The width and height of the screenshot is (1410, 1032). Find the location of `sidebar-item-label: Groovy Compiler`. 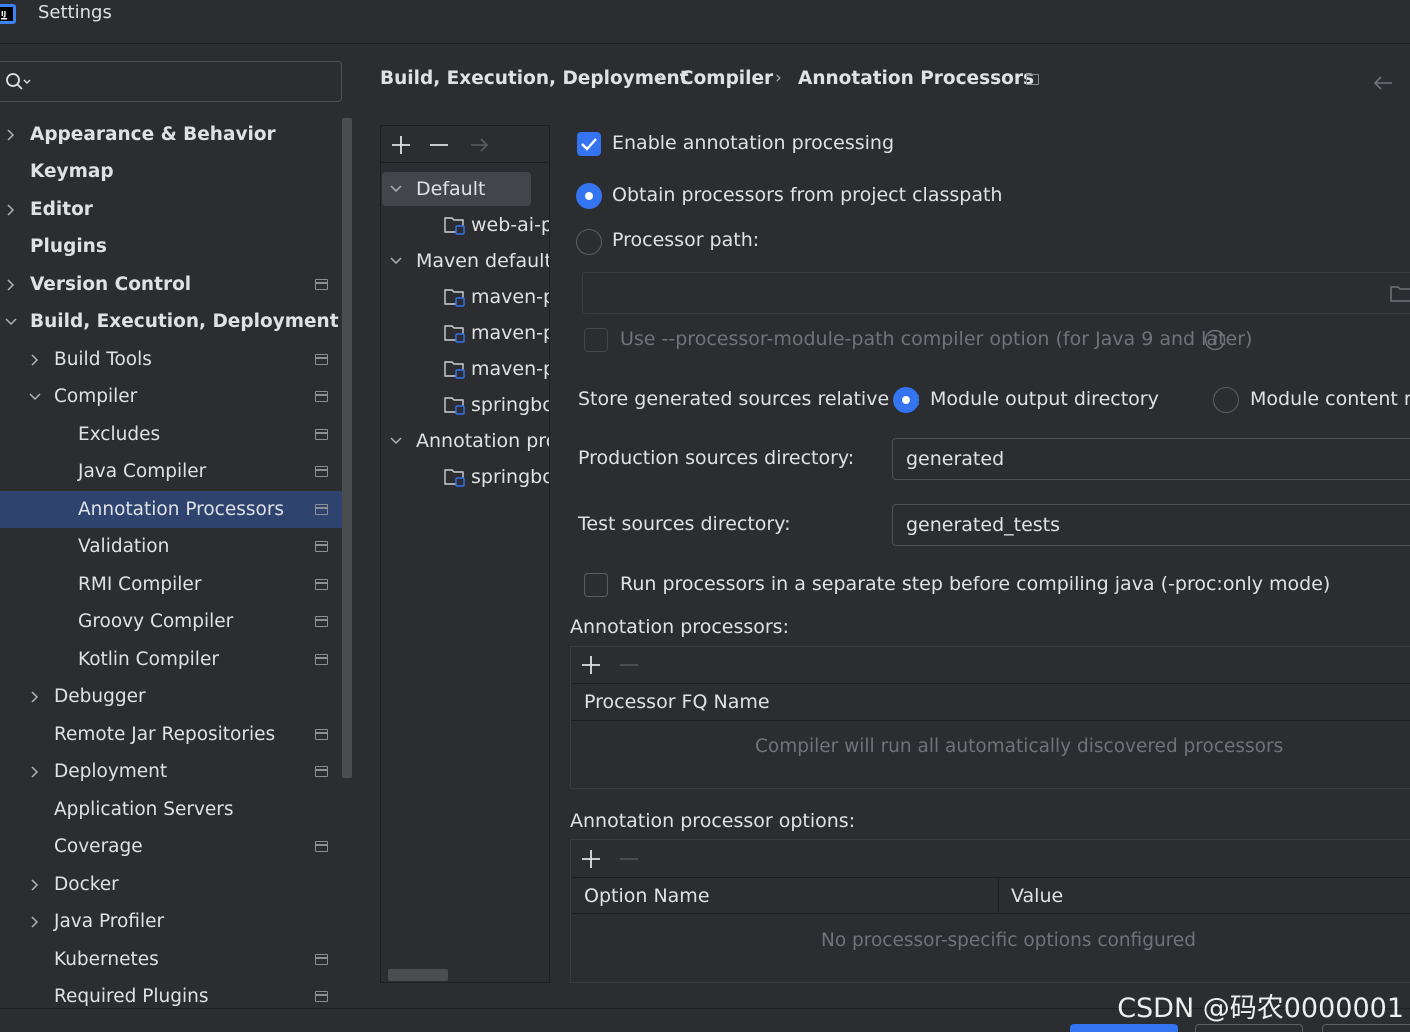

sidebar-item-label: Groovy Compiler is located at coordinates (156, 621).